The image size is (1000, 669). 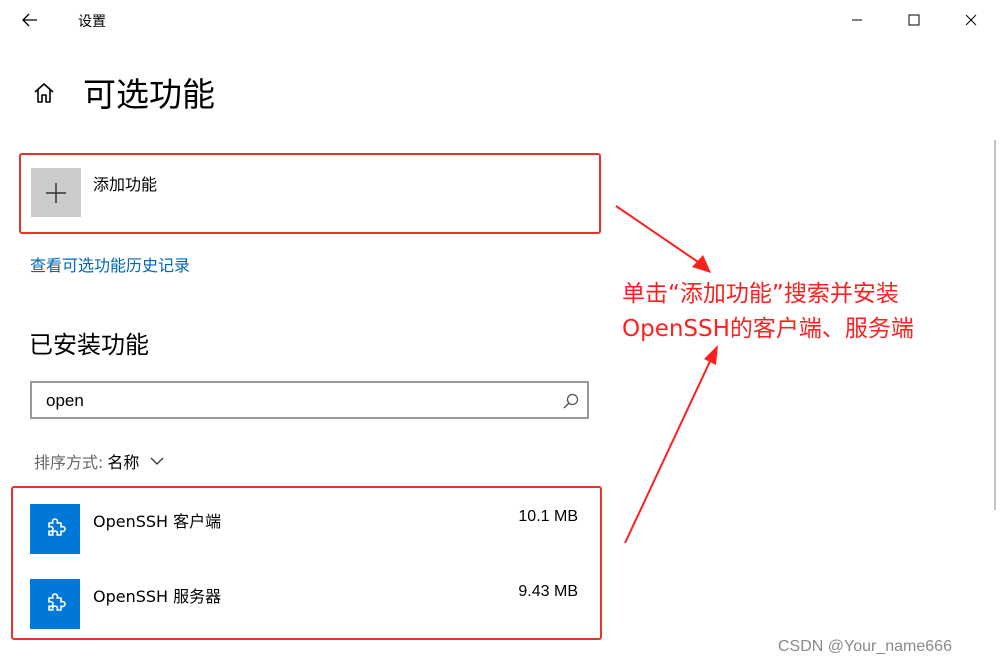 I want to click on list-item: OpenSSH 服务器 9.43 MB, so click(x=307, y=614).